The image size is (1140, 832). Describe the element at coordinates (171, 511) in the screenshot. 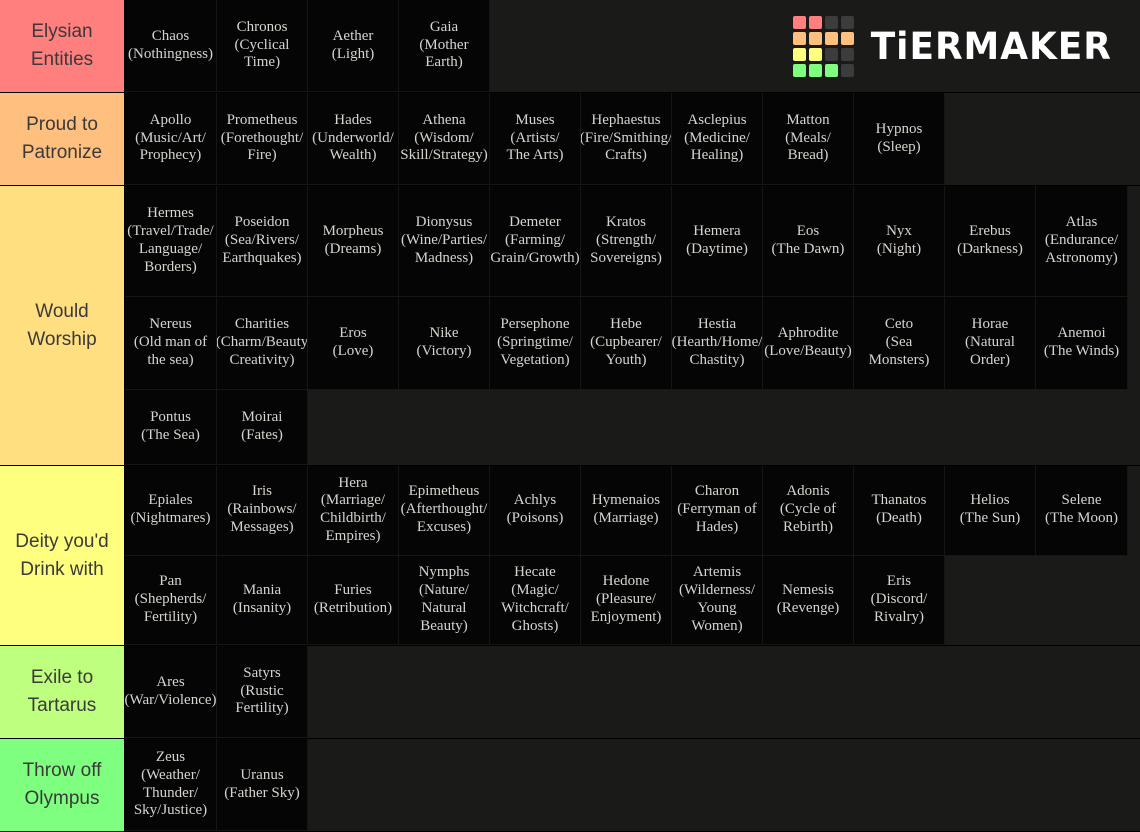

I see `tier-item: Epiales (Nightmares)` at that location.